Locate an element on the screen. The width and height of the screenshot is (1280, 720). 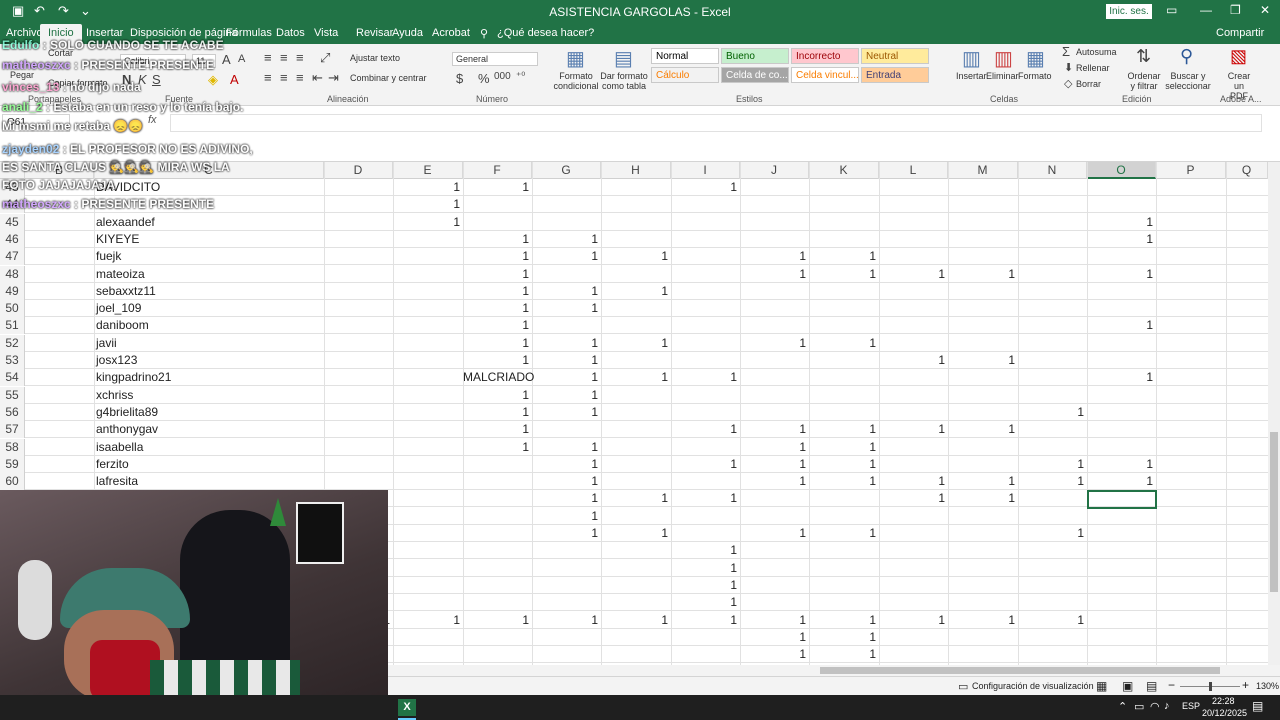
increase-decimal-icon: ⁺⁰ is located at coordinates (520, 76).